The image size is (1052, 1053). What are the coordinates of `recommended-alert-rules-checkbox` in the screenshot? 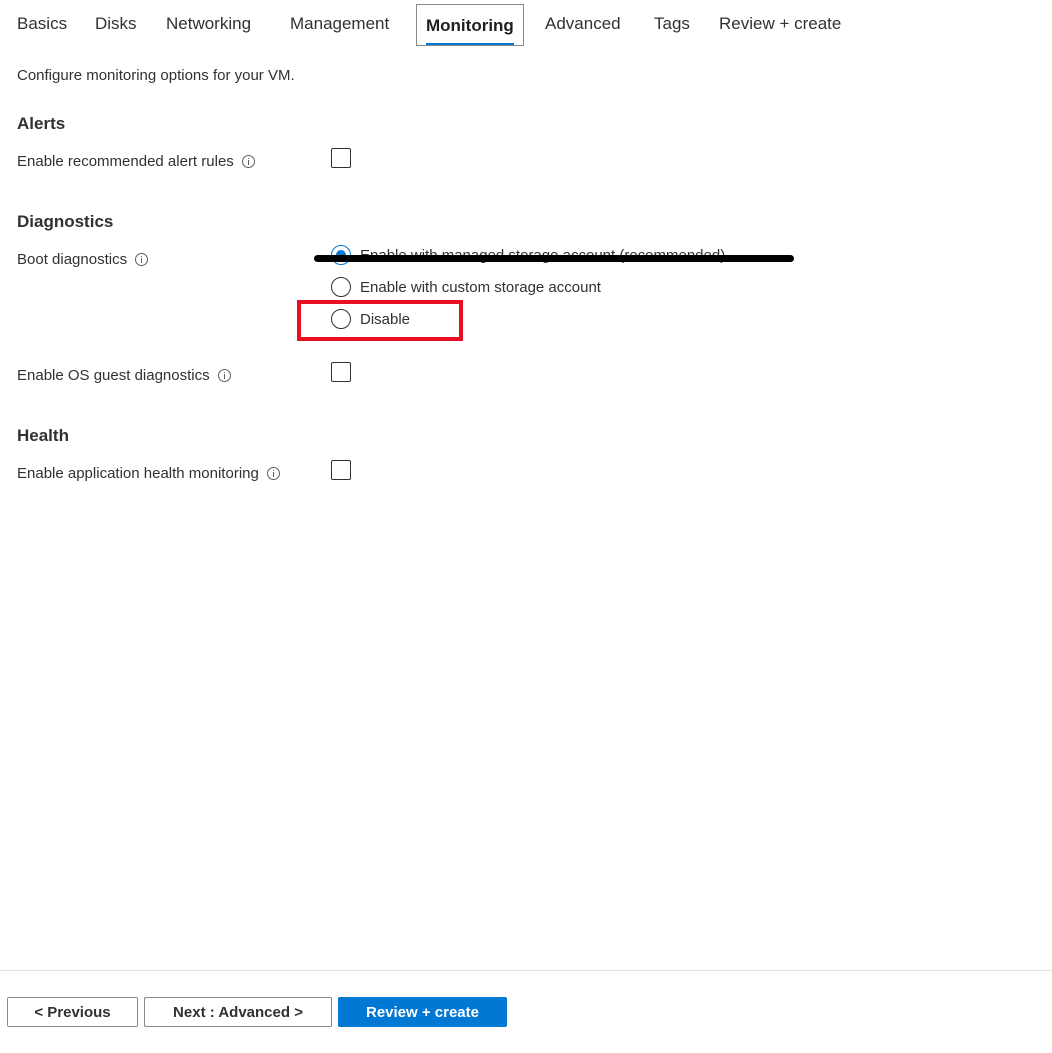 It's located at (341, 158).